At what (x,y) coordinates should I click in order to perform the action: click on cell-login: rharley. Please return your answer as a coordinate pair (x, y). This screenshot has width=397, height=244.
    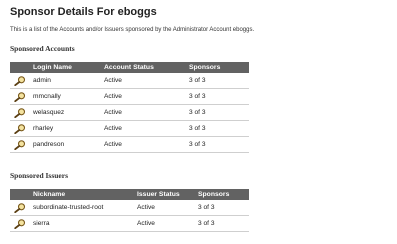
    Looking at the image, I should click on (64, 128).